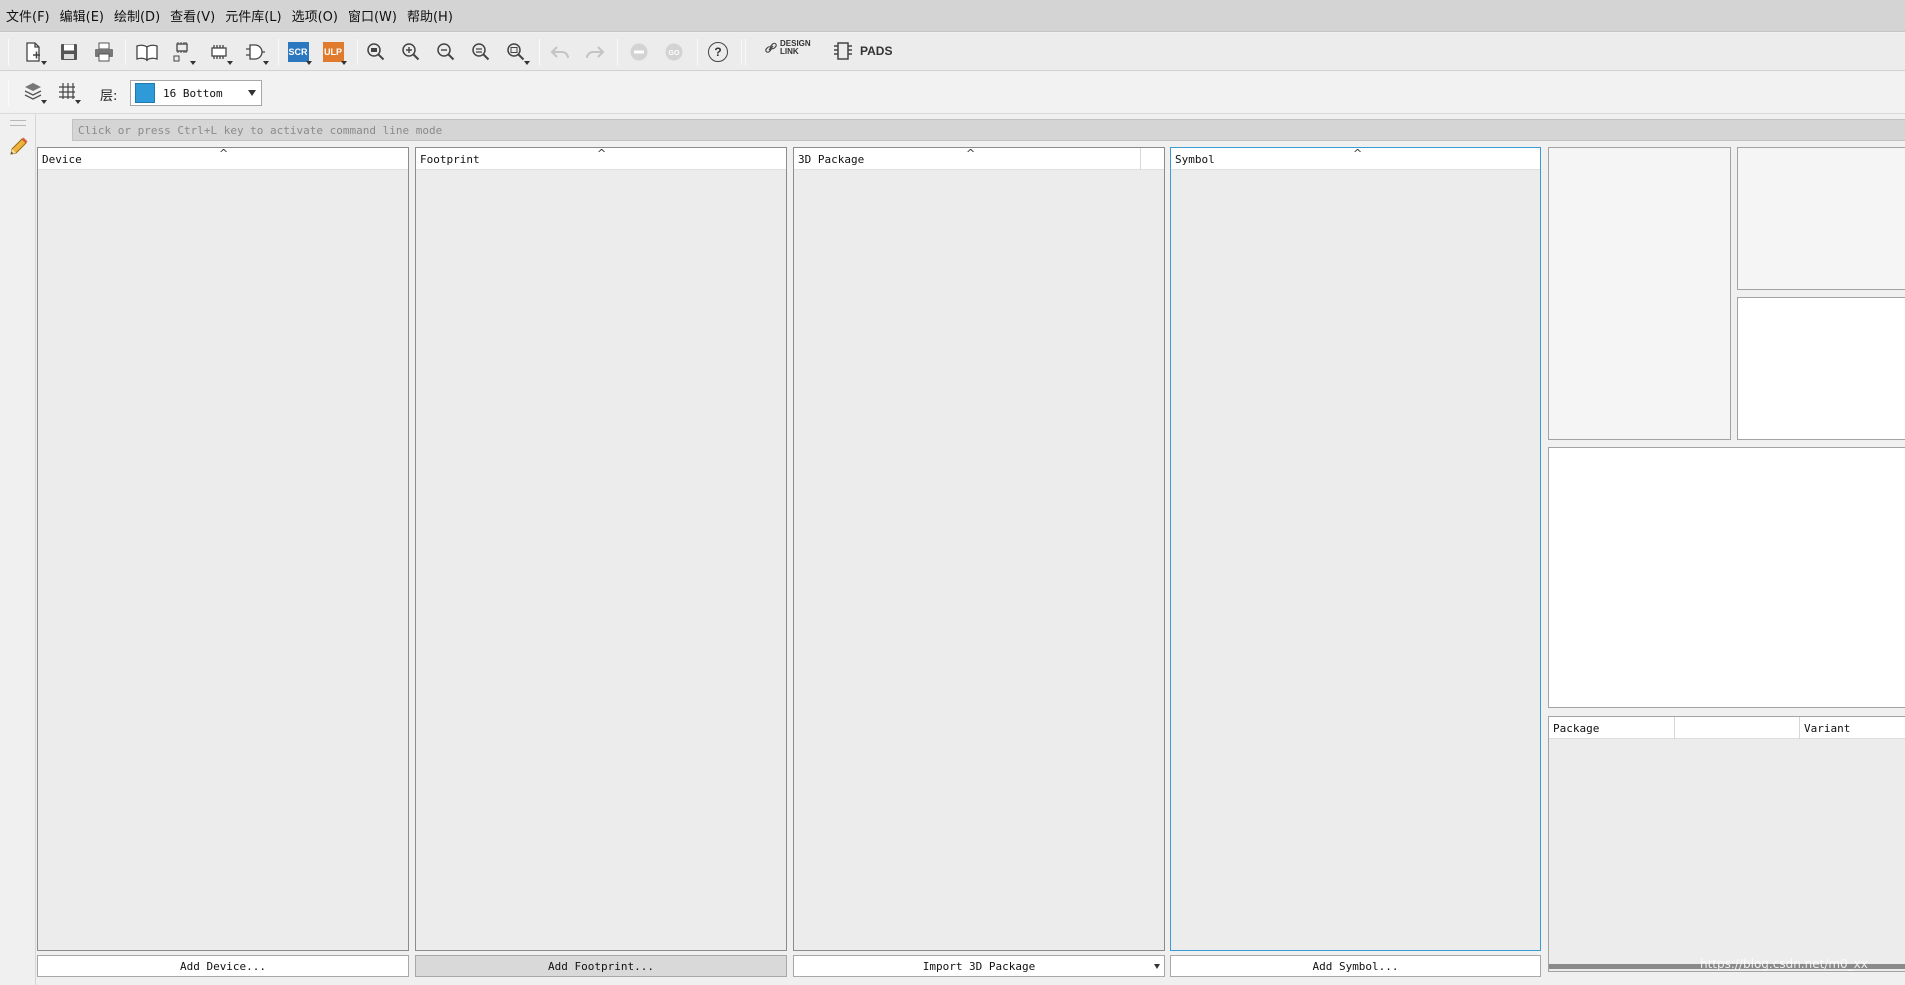 Image resolution: width=1905 pixels, height=985 pixels. Describe the element at coordinates (194, 15) in the screenshot. I see `menu-view: 查看(V)` at that location.